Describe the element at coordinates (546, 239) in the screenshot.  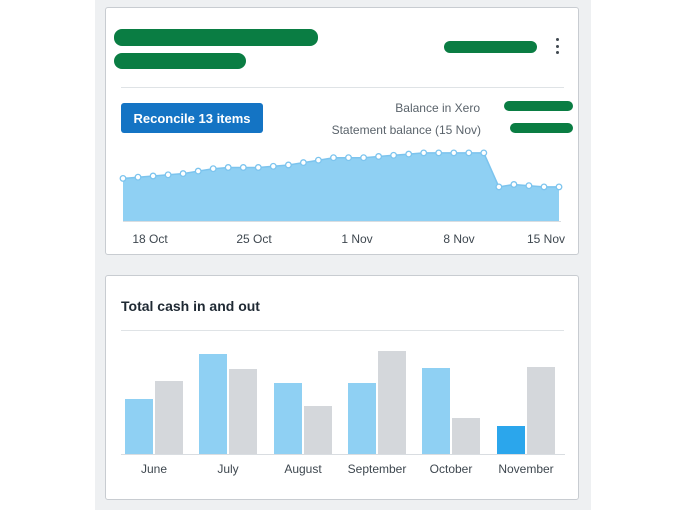
I see `x-tick-label: 15 Nov` at that location.